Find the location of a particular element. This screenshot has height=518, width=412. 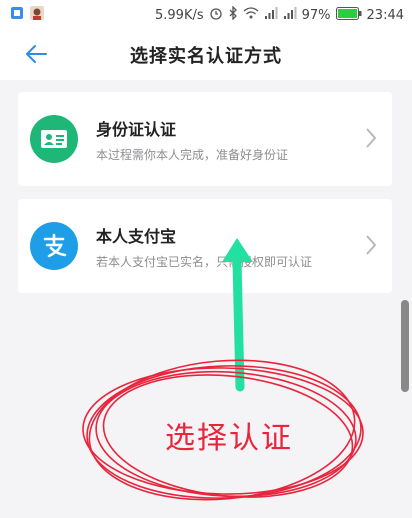

option-description: 本过程需你本人完成，准备好身份证 is located at coordinates (192, 155).